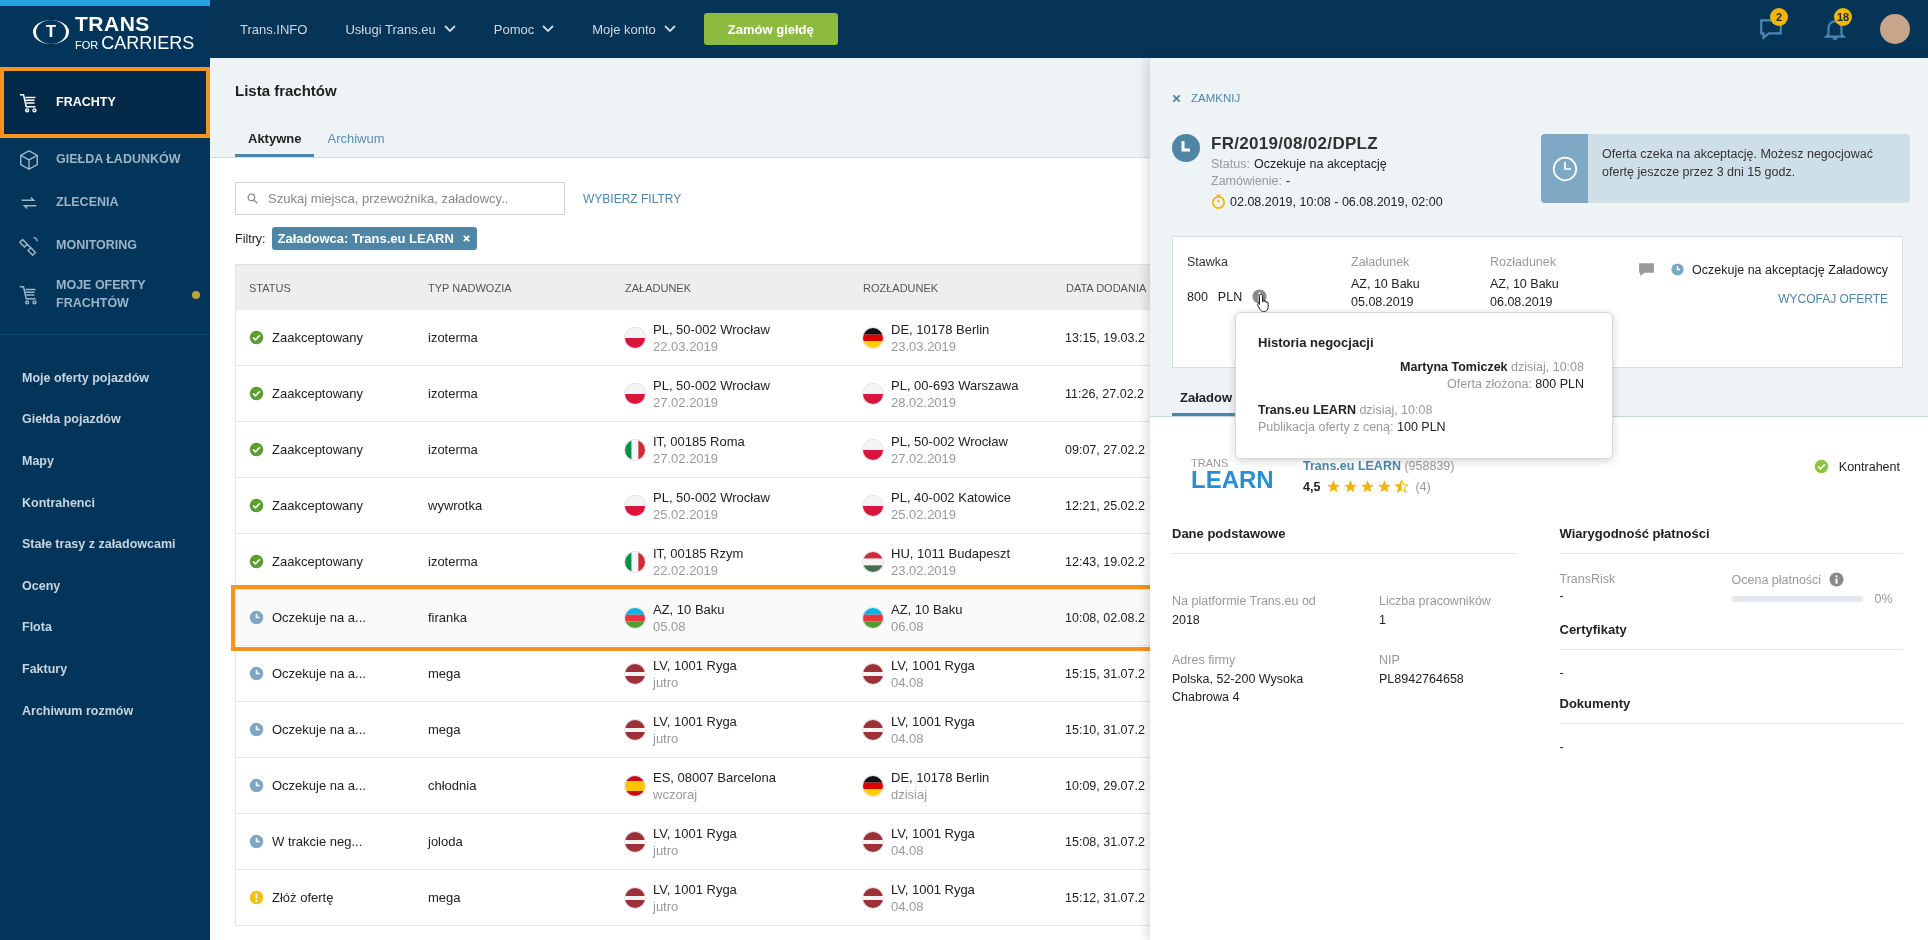 Image resolution: width=1928 pixels, height=940 pixels. Describe the element at coordinates (1336, 201) in the screenshot. I see `offer-period: 02.08.2019, 10:08 - 06.08.2019, 02:00` at that location.